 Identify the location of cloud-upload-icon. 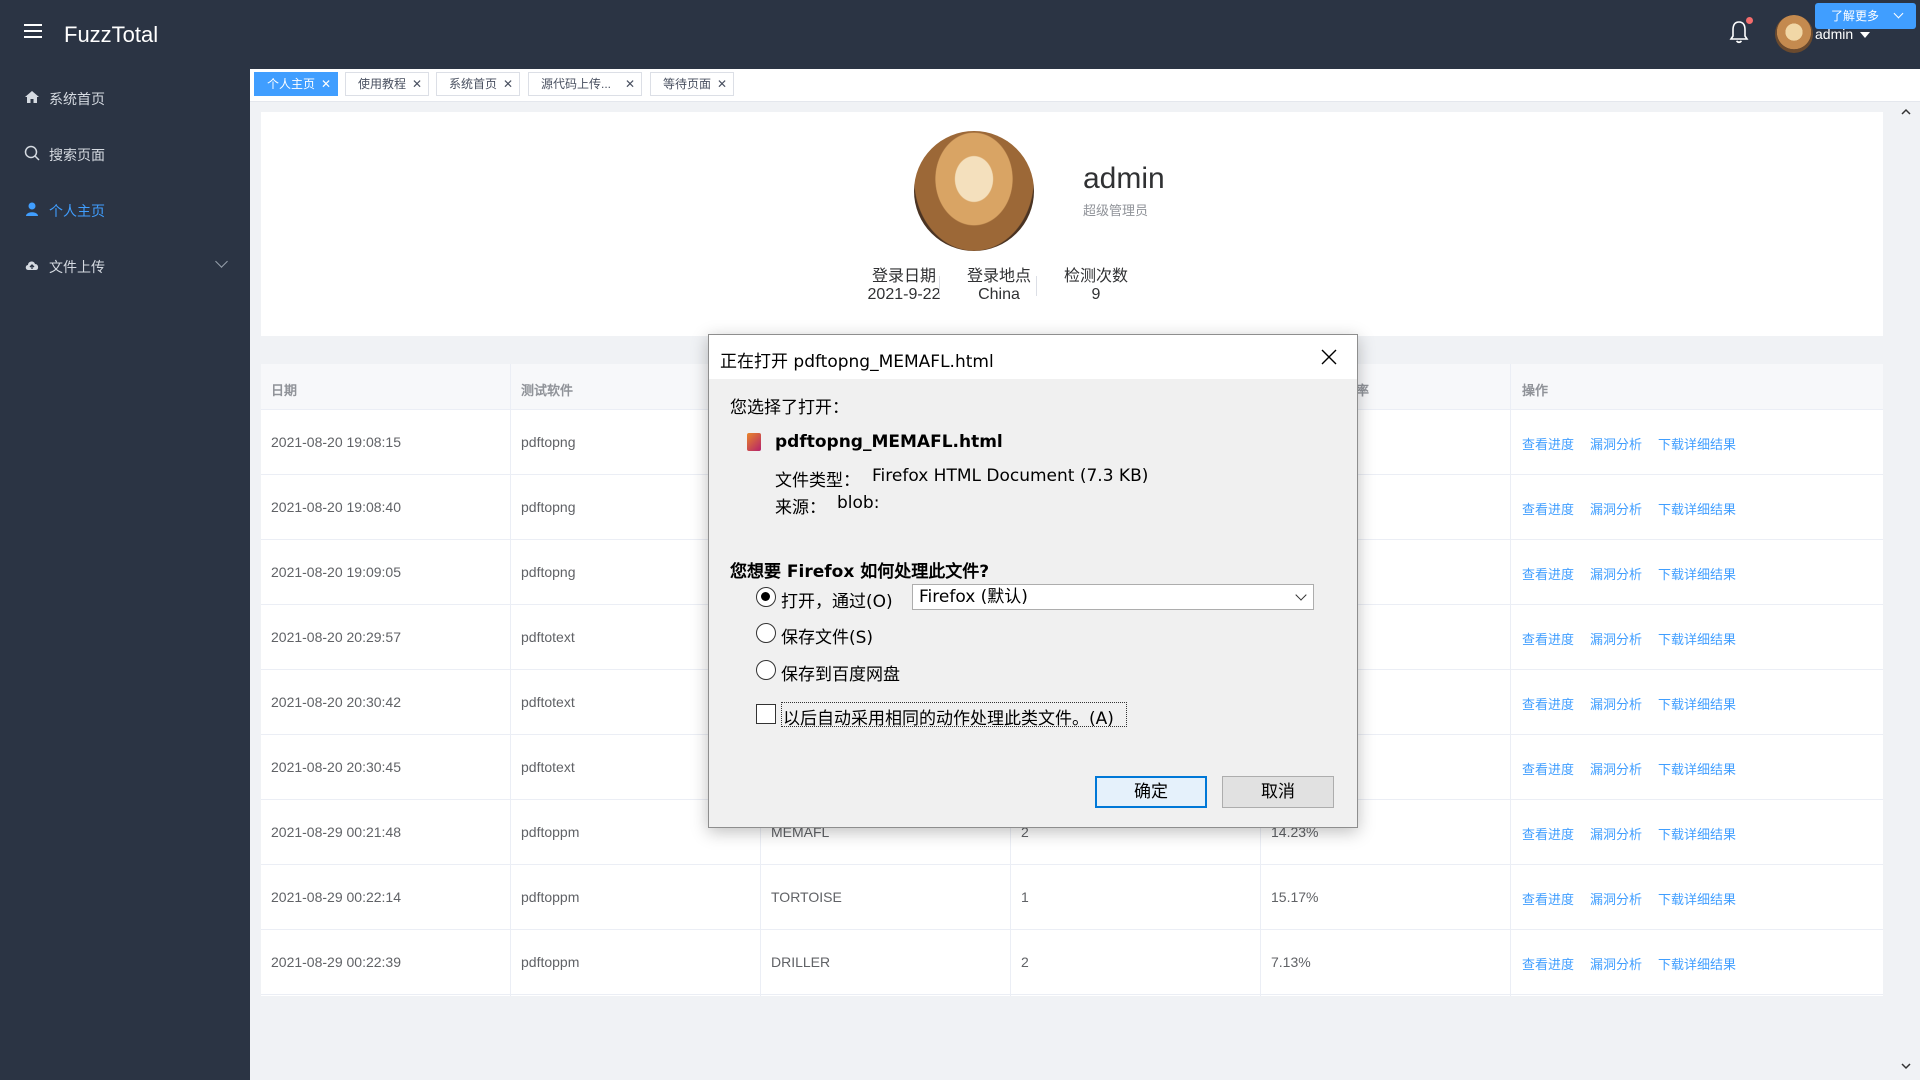
(32, 265).